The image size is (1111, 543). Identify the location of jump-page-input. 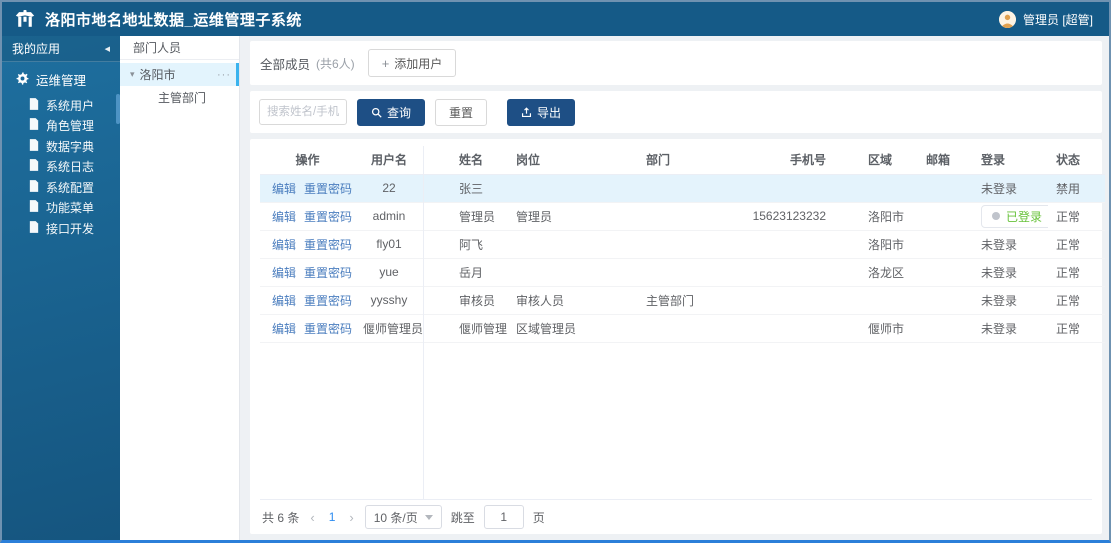
(503, 517).